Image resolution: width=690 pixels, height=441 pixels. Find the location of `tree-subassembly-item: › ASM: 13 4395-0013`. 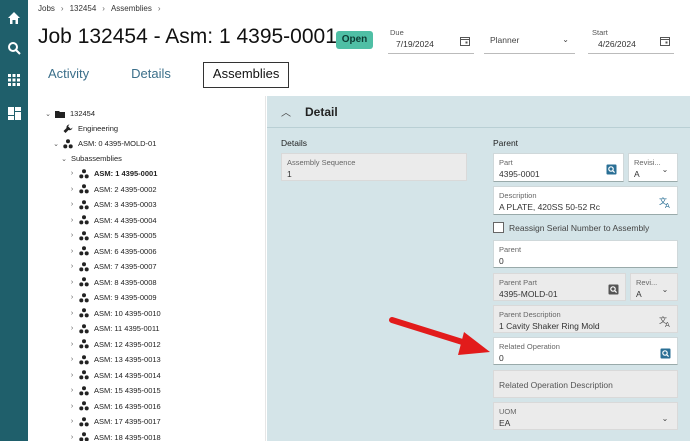

tree-subassembly-item: › ASM: 13 4395-0013 is located at coordinates (114, 359).